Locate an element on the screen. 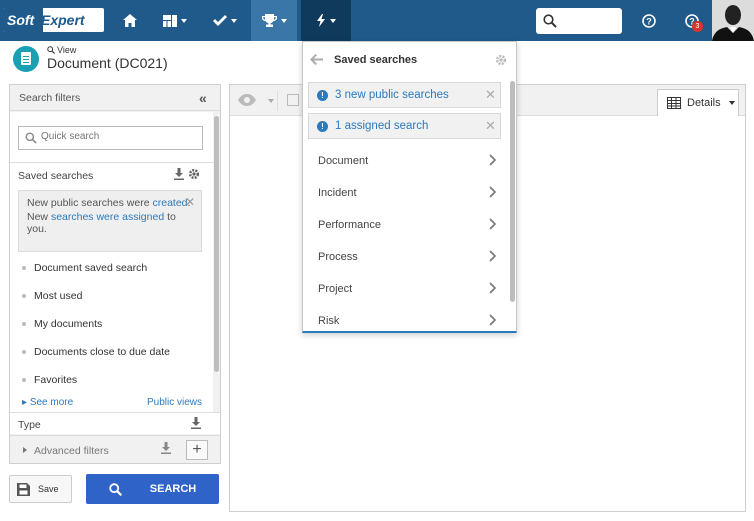 This screenshot has height=521, width=754. see-more-link: ▸ See more is located at coordinates (47, 402).